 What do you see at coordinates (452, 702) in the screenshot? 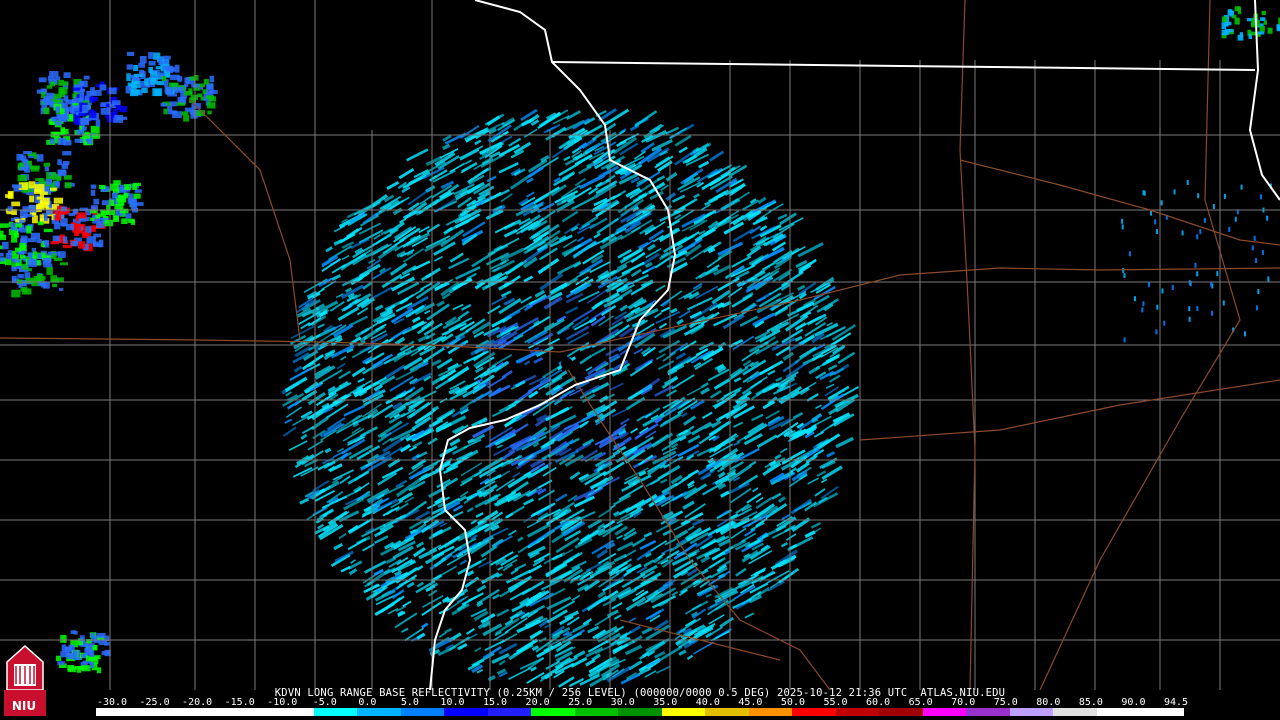
I see `colorbar-label: 10.0` at bounding box center [452, 702].